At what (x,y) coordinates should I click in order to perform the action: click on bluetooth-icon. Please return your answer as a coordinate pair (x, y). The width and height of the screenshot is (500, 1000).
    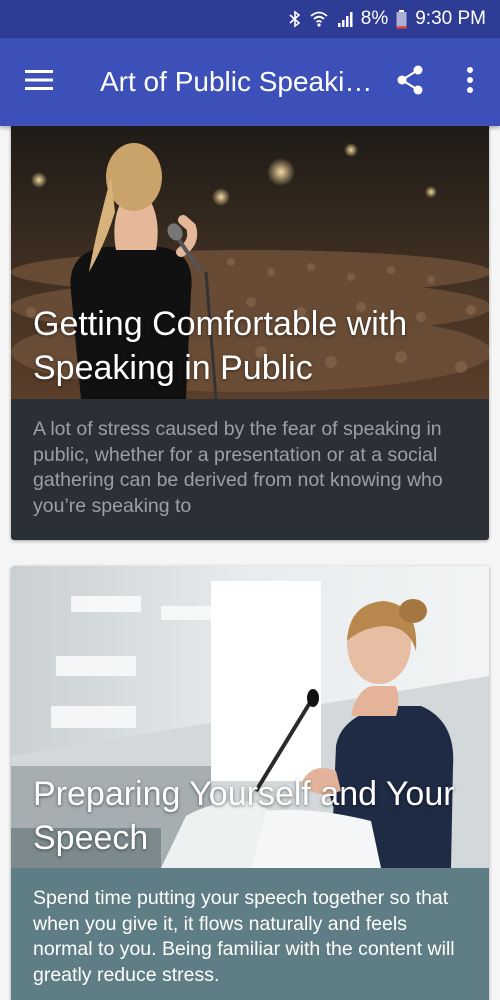
    Looking at the image, I should click on (295, 19).